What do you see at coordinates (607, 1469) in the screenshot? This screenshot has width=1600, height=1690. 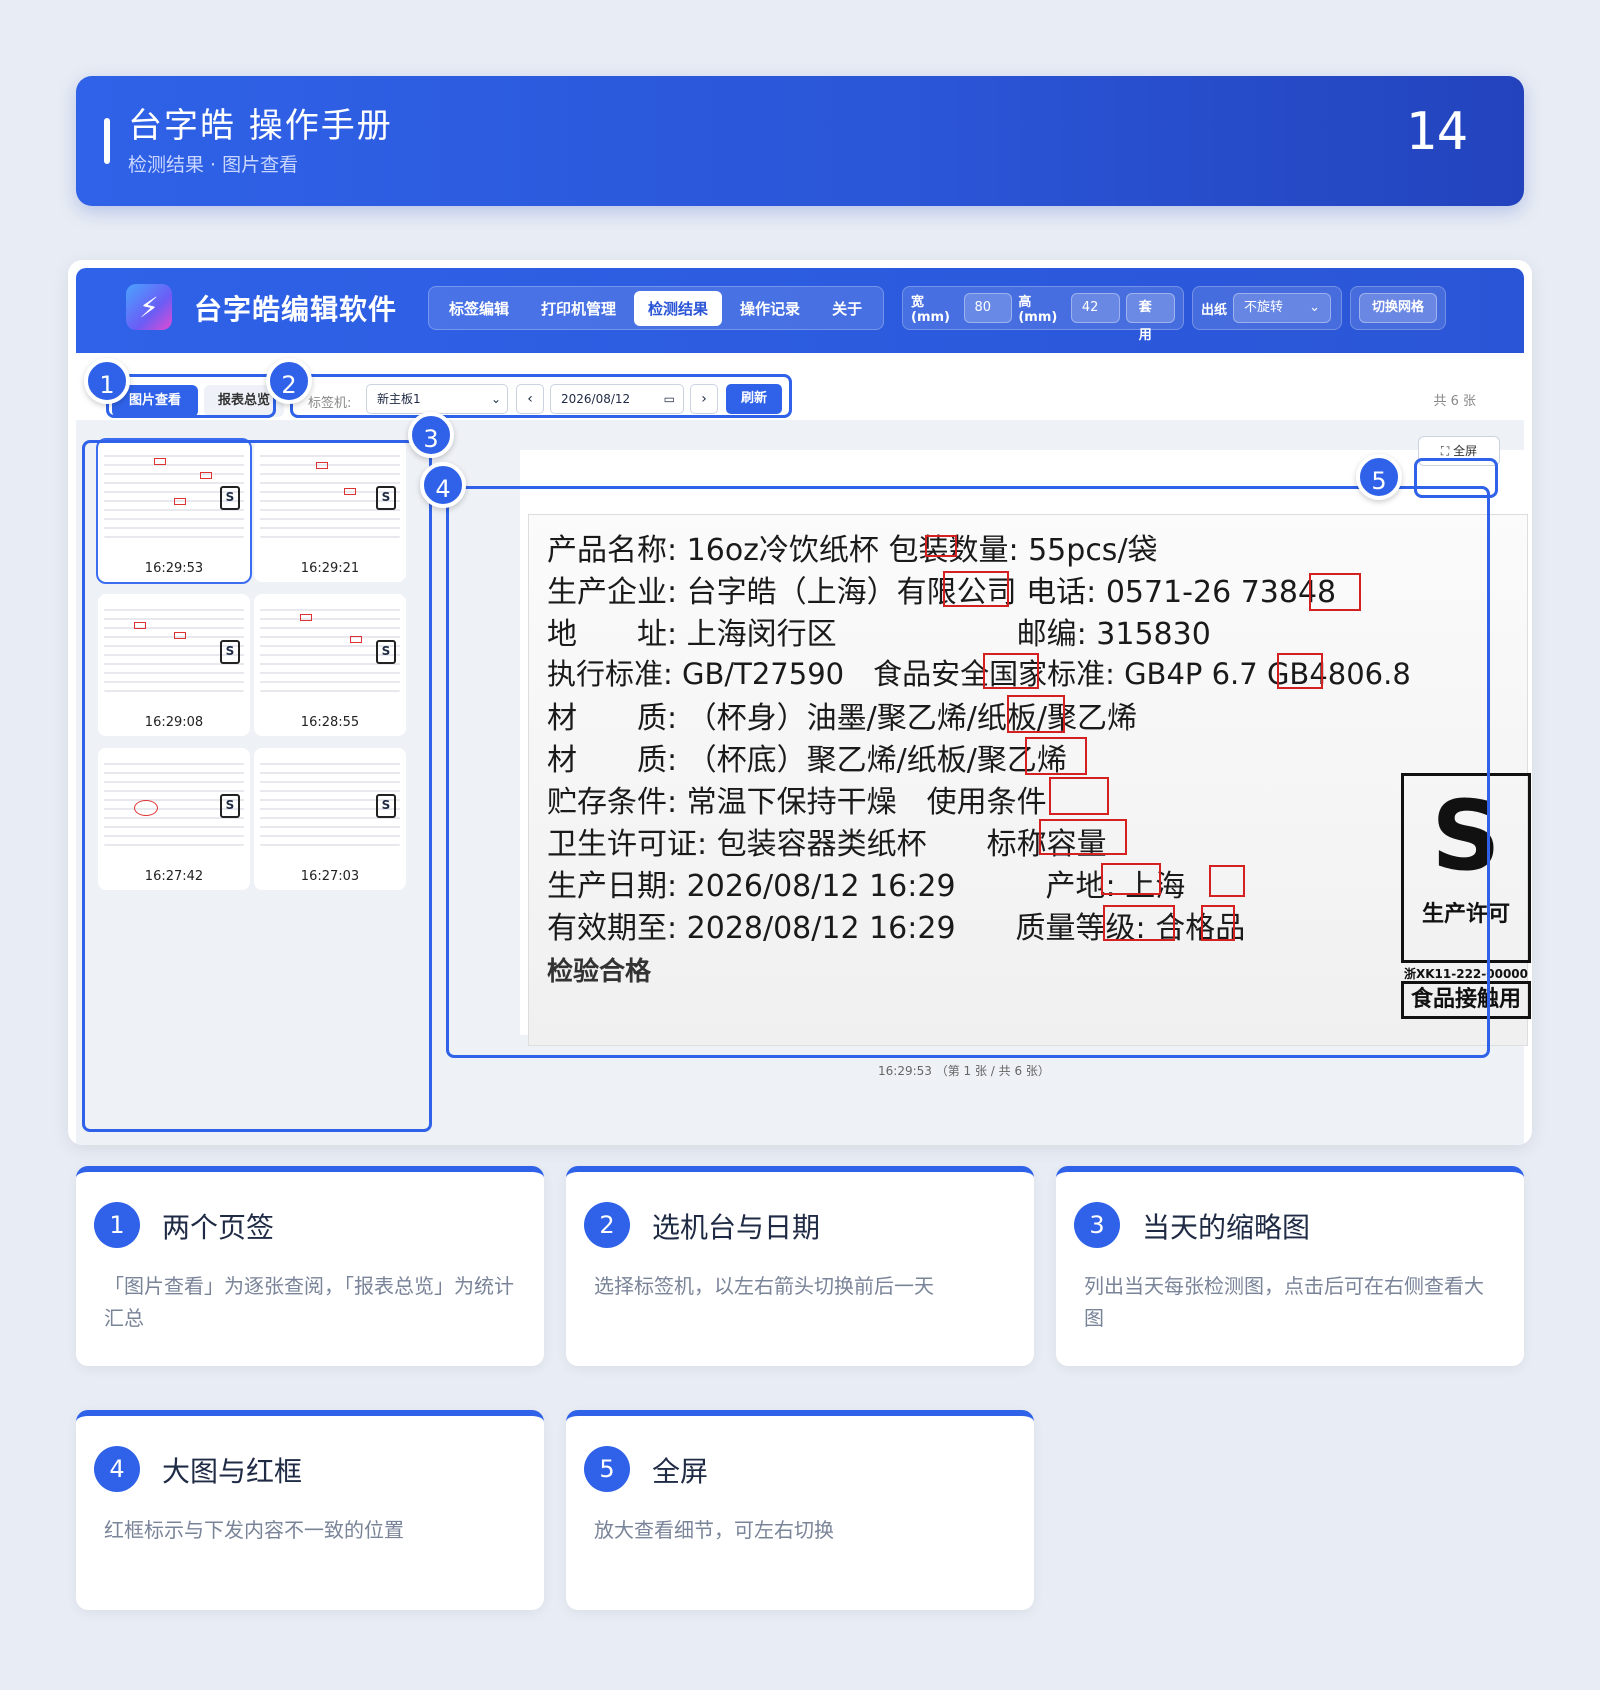 I see `card-number: 5` at bounding box center [607, 1469].